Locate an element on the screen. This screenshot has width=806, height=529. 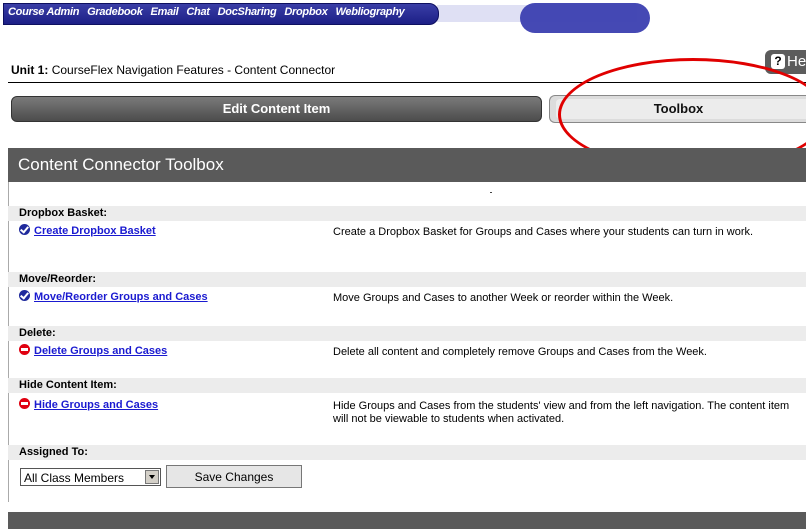
delete-groups-link: Delete Groups and Cases is located at coordinates (93, 350).